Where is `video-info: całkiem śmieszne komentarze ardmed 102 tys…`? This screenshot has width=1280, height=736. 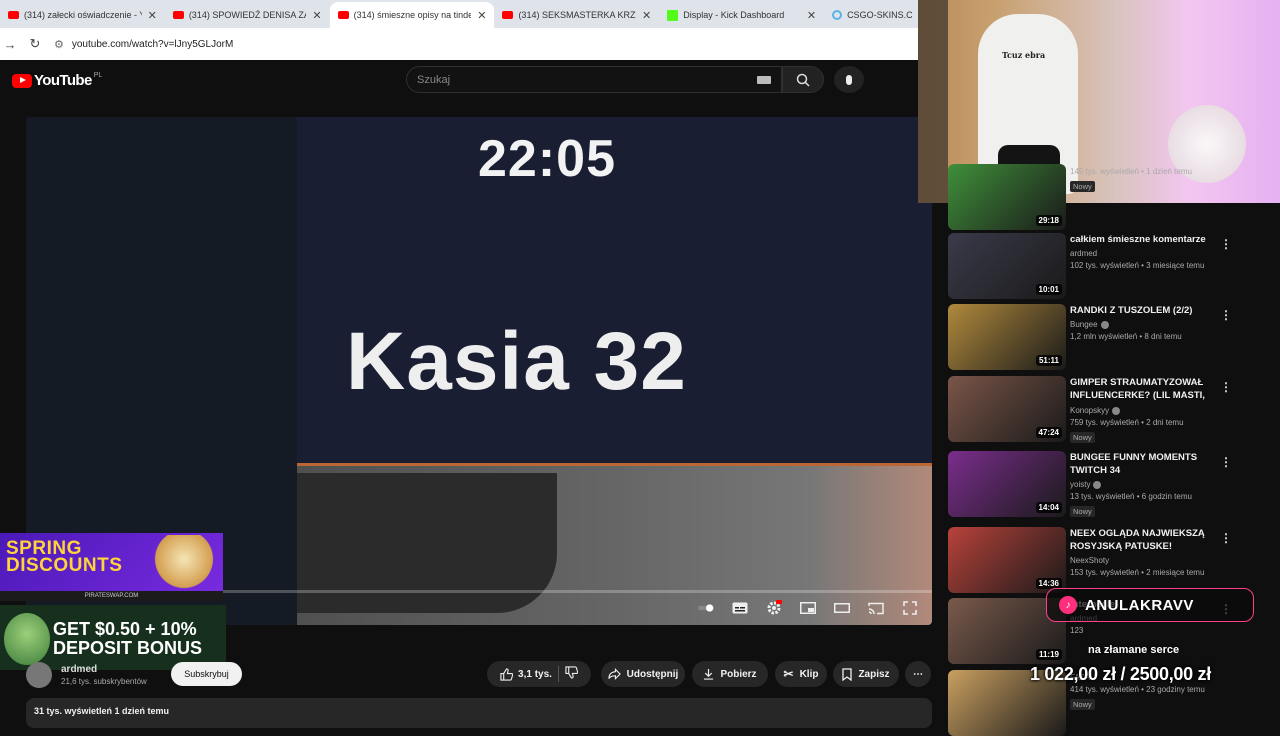
video-info: całkiem śmieszne komentarze ardmed 102 tys… is located at coordinates (1142, 251).